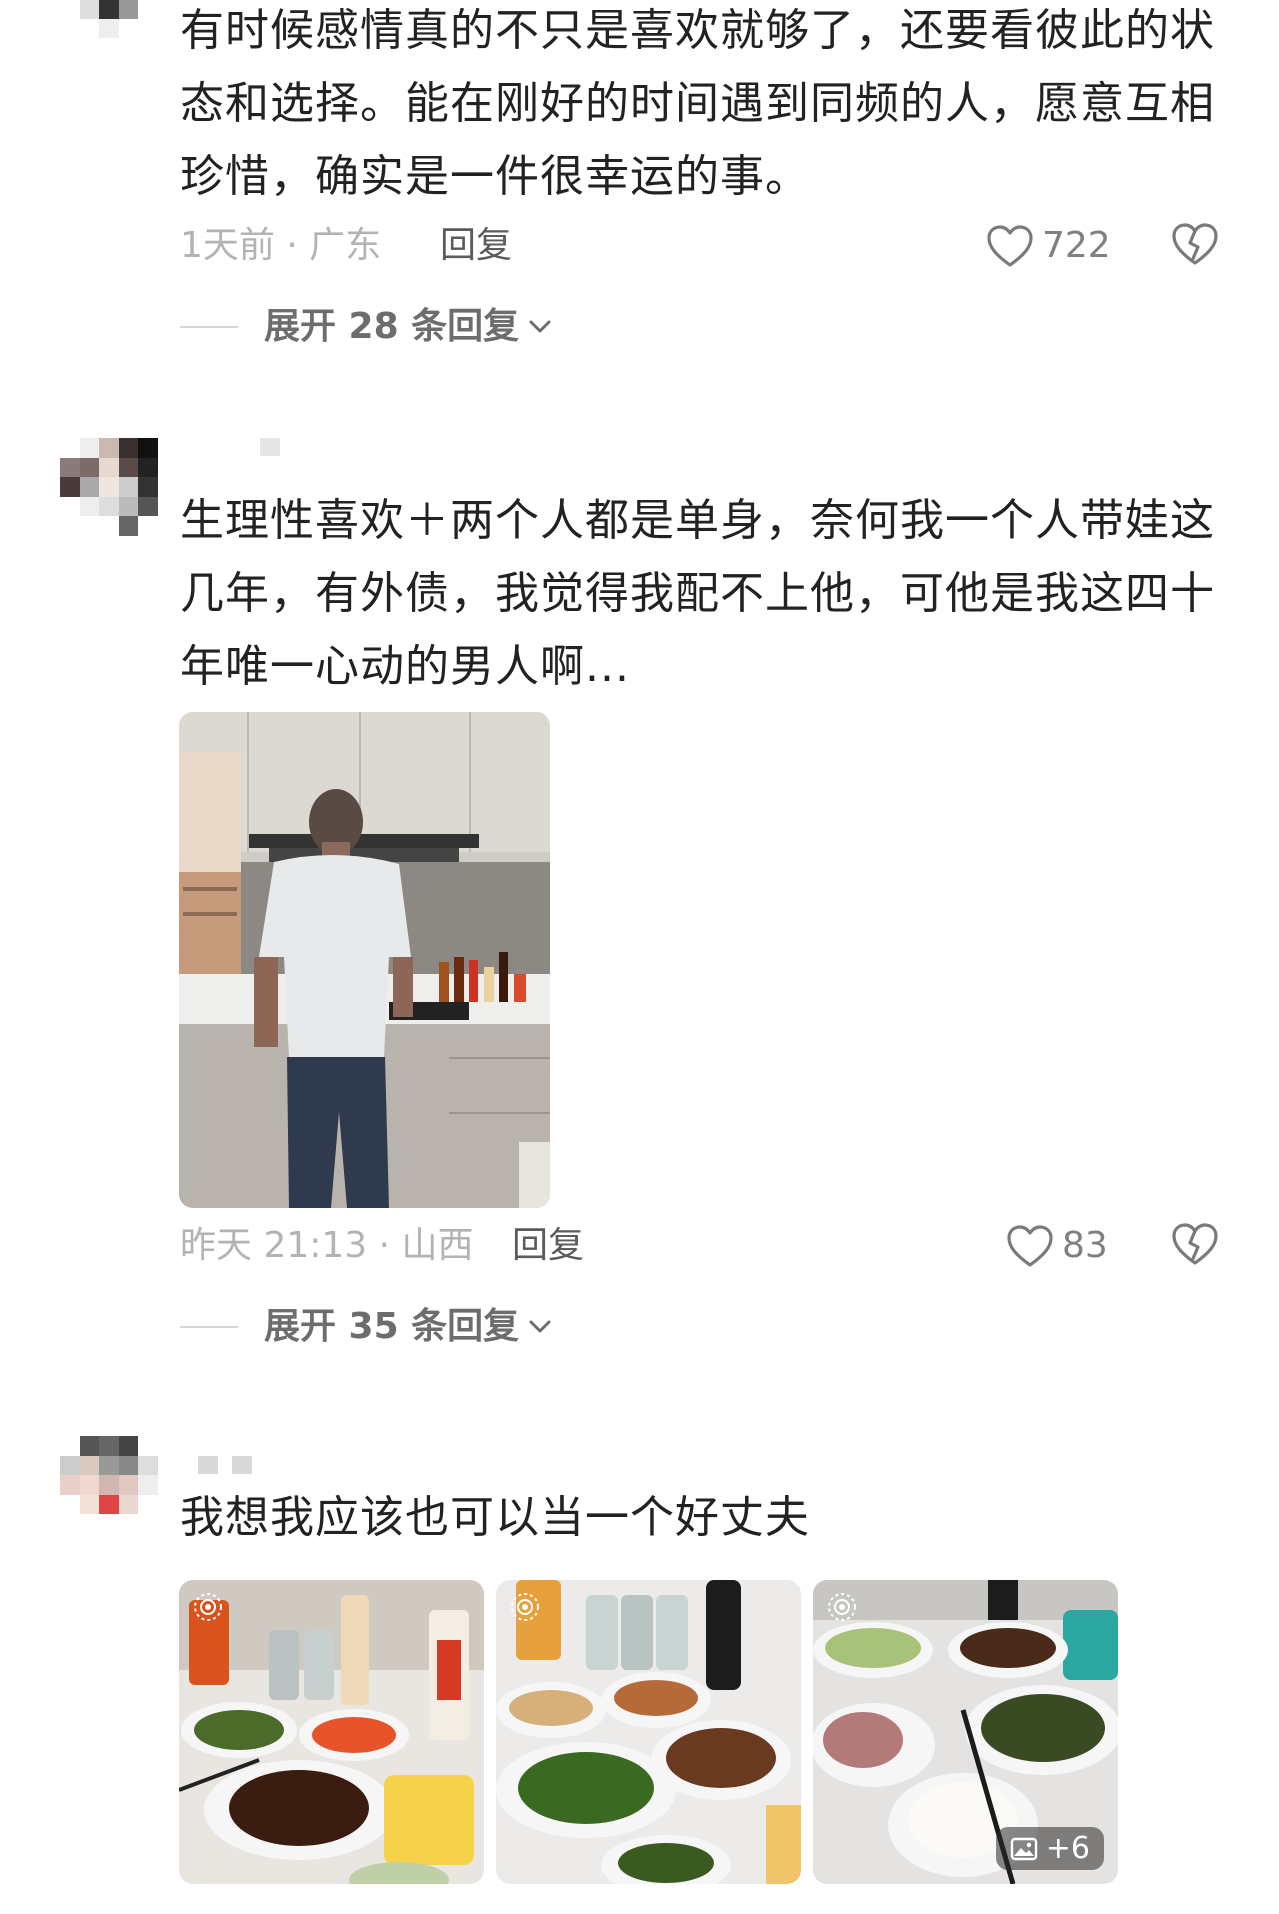  What do you see at coordinates (495, 1517) in the screenshot?
I see `comment-text: 我想我应该也可以当一个好丈夫` at bounding box center [495, 1517].